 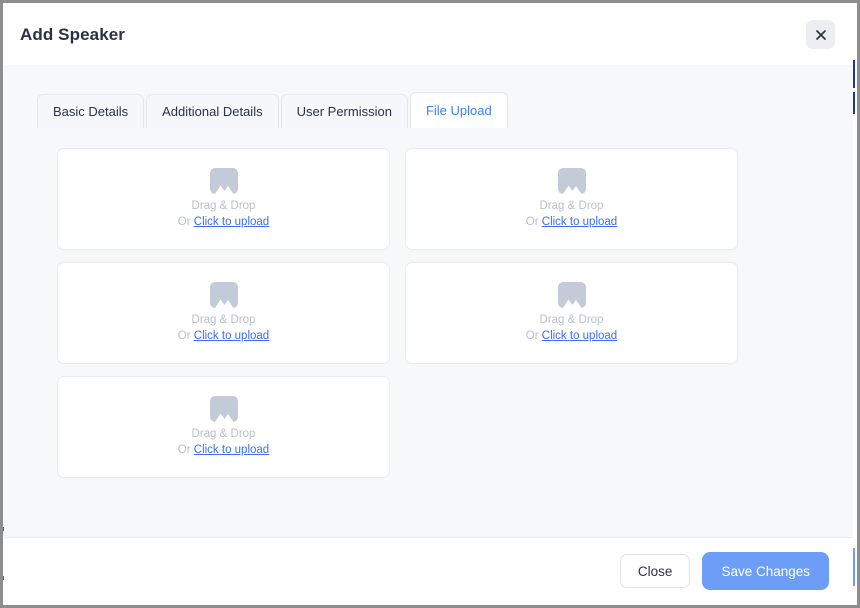 I want to click on tab-file-upload: File Upload, so click(x=458, y=110).